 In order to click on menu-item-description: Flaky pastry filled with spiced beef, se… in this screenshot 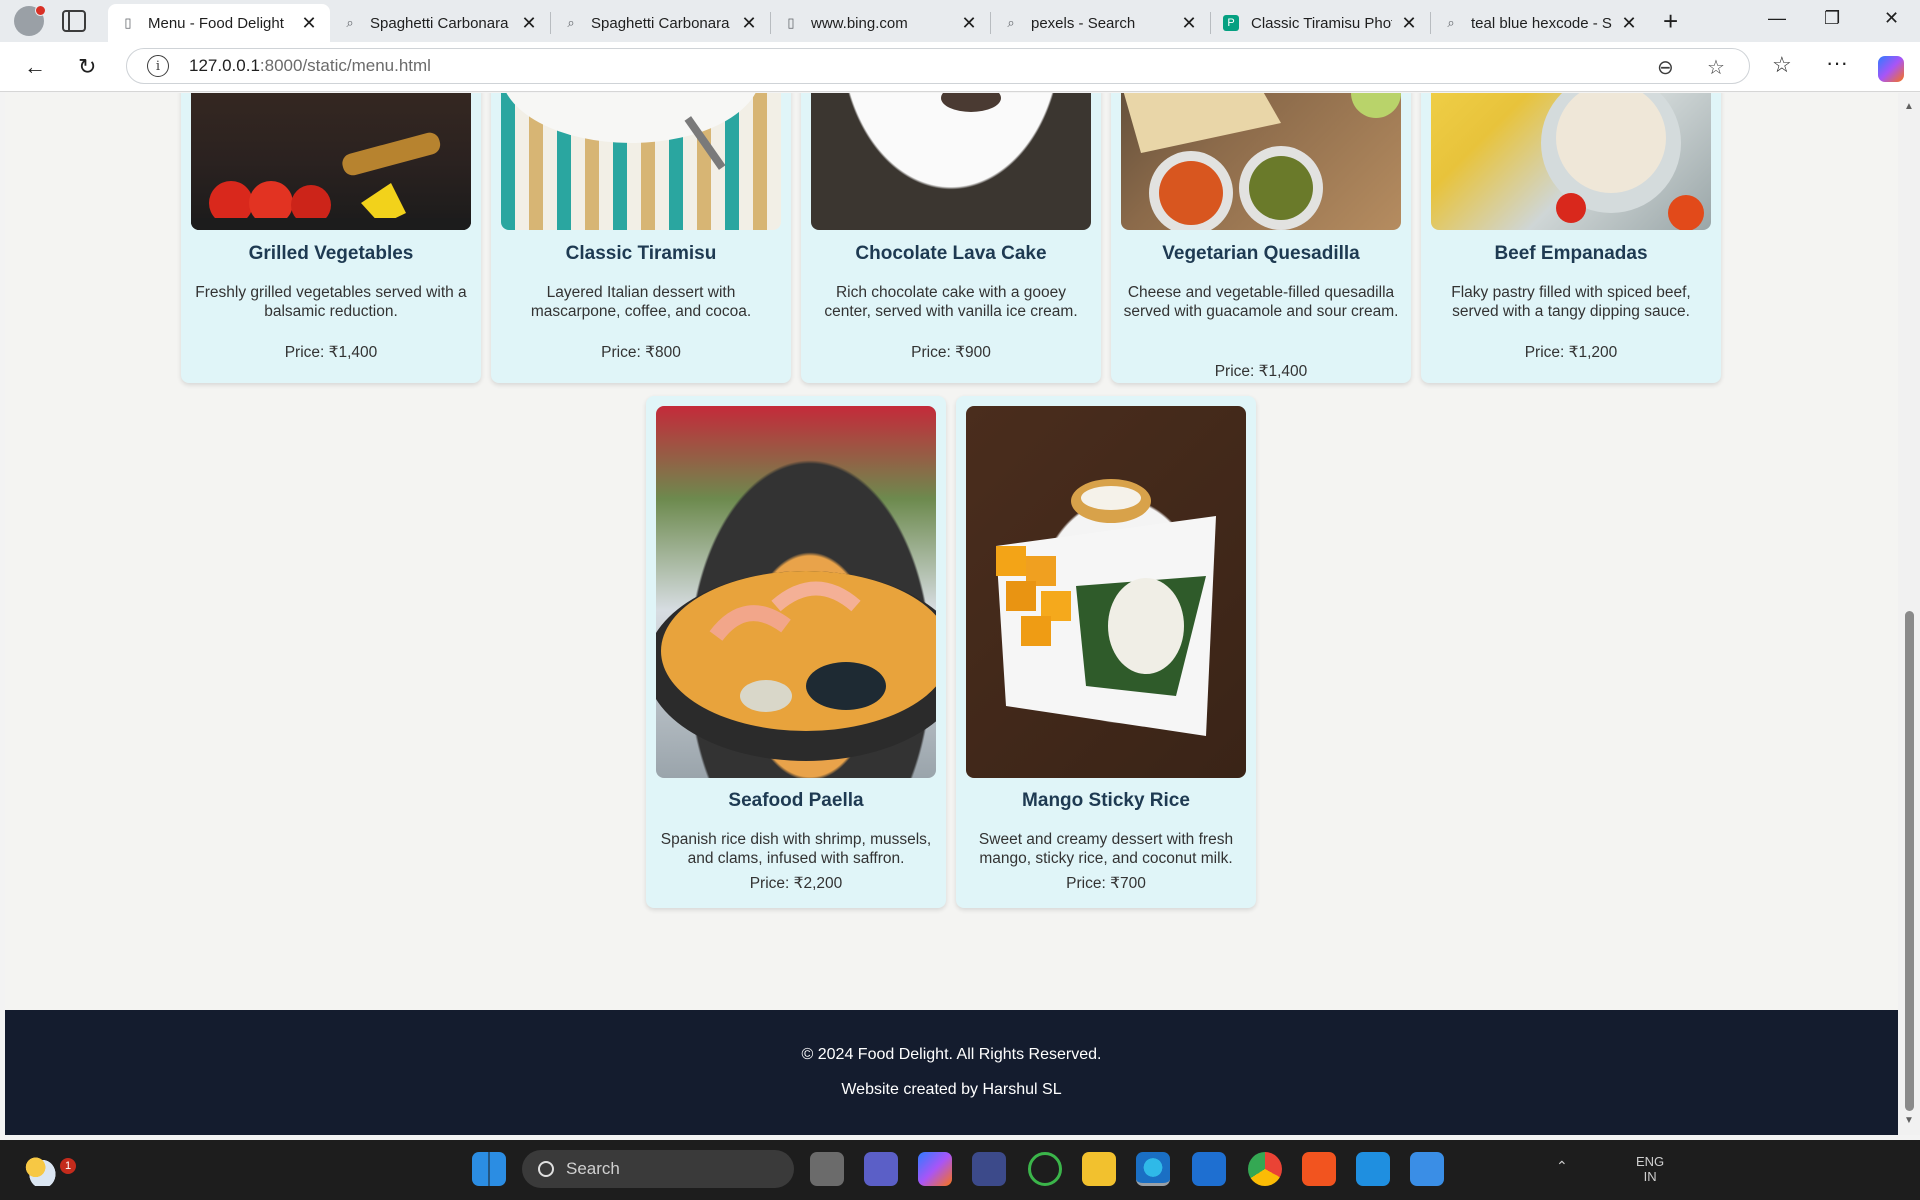, I will do `click(1571, 302)`.